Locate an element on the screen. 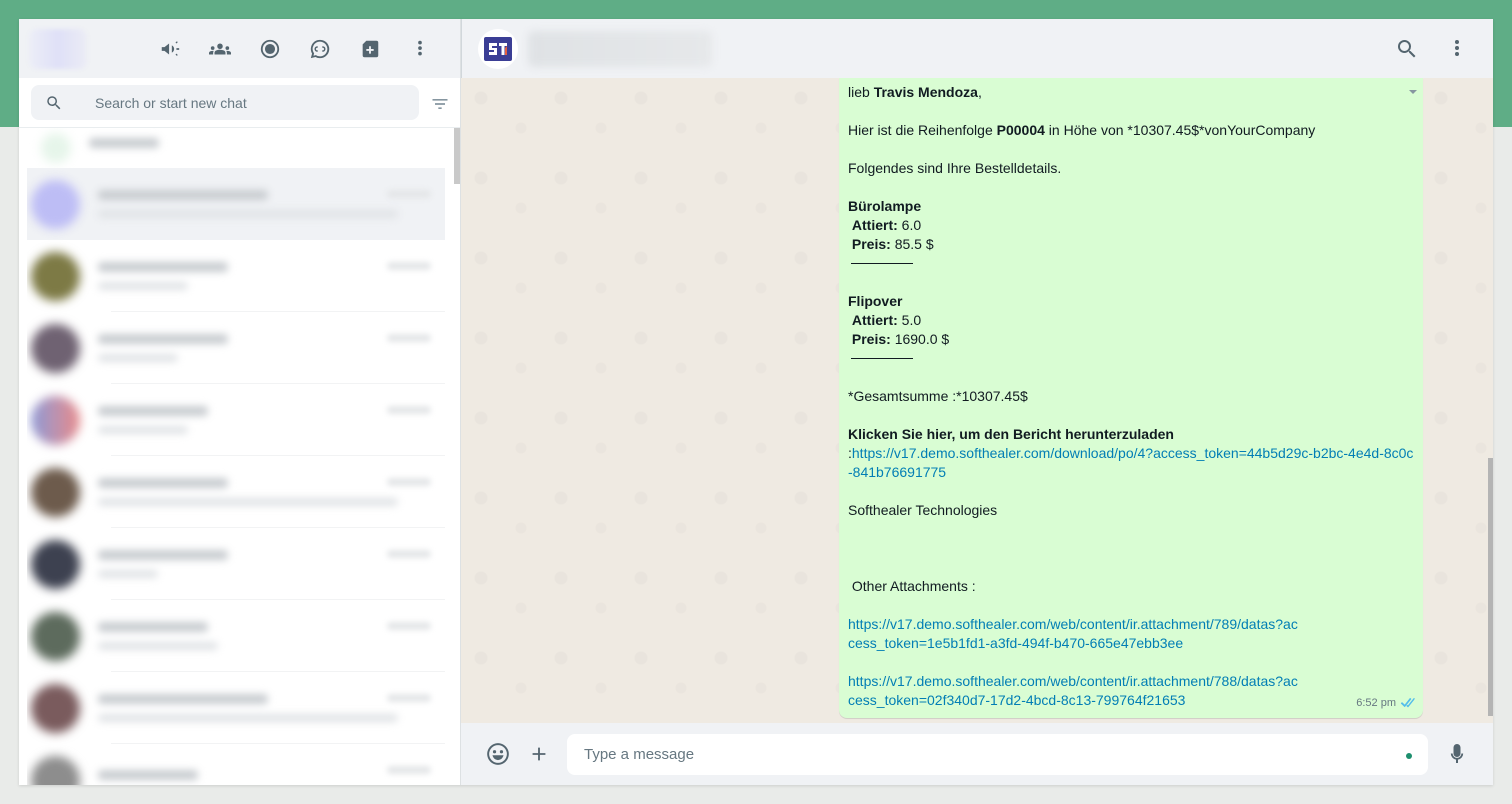  item-qty: 5.0 is located at coordinates (909, 320).